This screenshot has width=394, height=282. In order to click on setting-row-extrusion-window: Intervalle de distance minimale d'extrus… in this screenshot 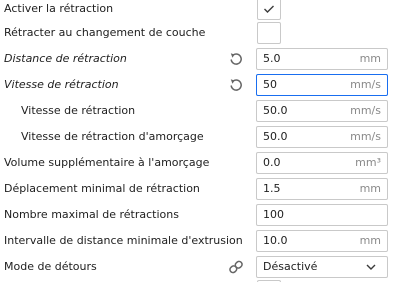, I will do `click(197, 241)`.